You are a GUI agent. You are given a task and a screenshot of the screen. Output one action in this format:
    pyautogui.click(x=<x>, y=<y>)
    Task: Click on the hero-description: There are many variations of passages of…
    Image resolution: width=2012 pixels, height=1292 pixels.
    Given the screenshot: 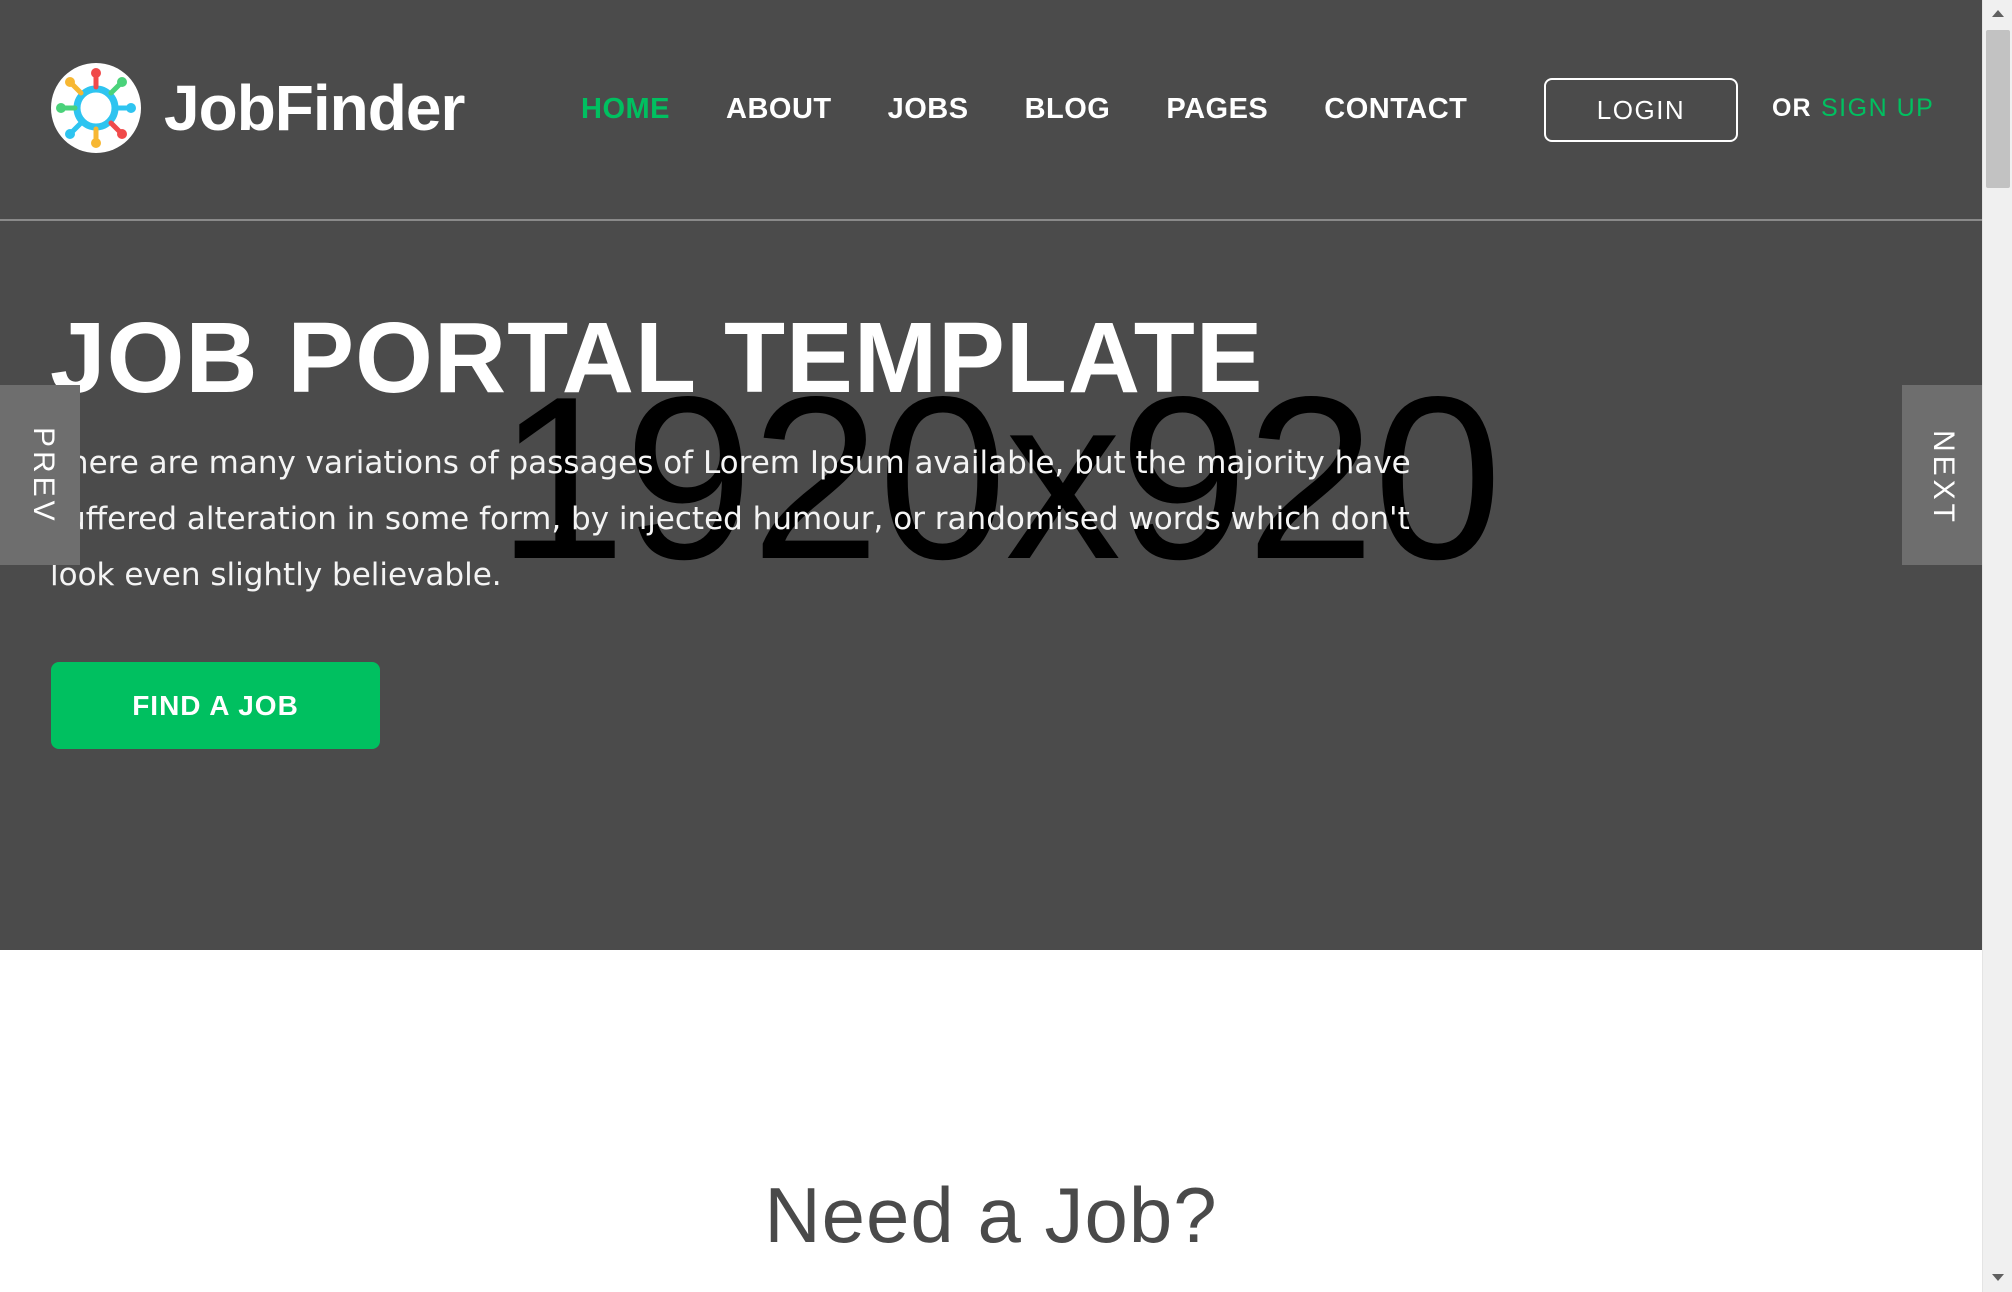 What is the action you would take?
    pyautogui.click(x=730, y=519)
    